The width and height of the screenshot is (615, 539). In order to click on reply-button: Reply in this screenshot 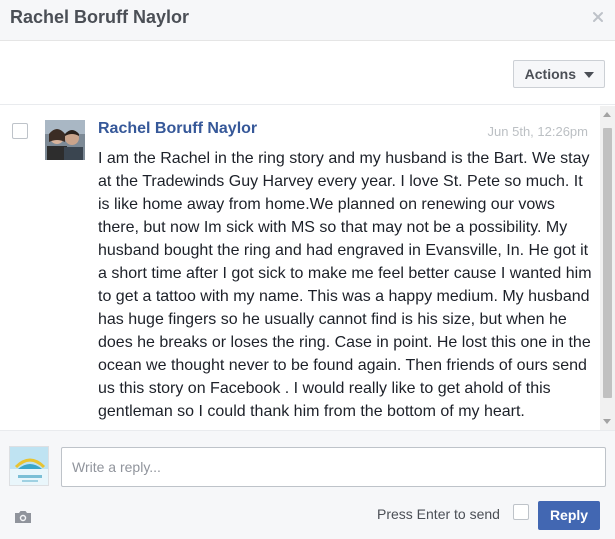, I will do `click(569, 515)`.